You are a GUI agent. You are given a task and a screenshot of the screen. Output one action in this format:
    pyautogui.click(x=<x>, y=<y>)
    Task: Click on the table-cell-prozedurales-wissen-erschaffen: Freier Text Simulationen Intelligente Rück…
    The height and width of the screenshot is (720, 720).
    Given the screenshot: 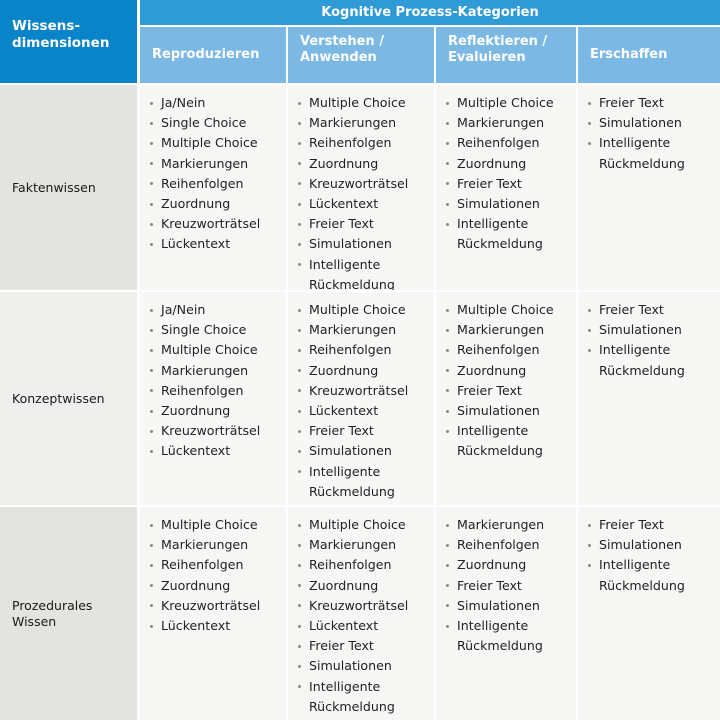 What is the action you would take?
    pyautogui.click(x=649, y=613)
    